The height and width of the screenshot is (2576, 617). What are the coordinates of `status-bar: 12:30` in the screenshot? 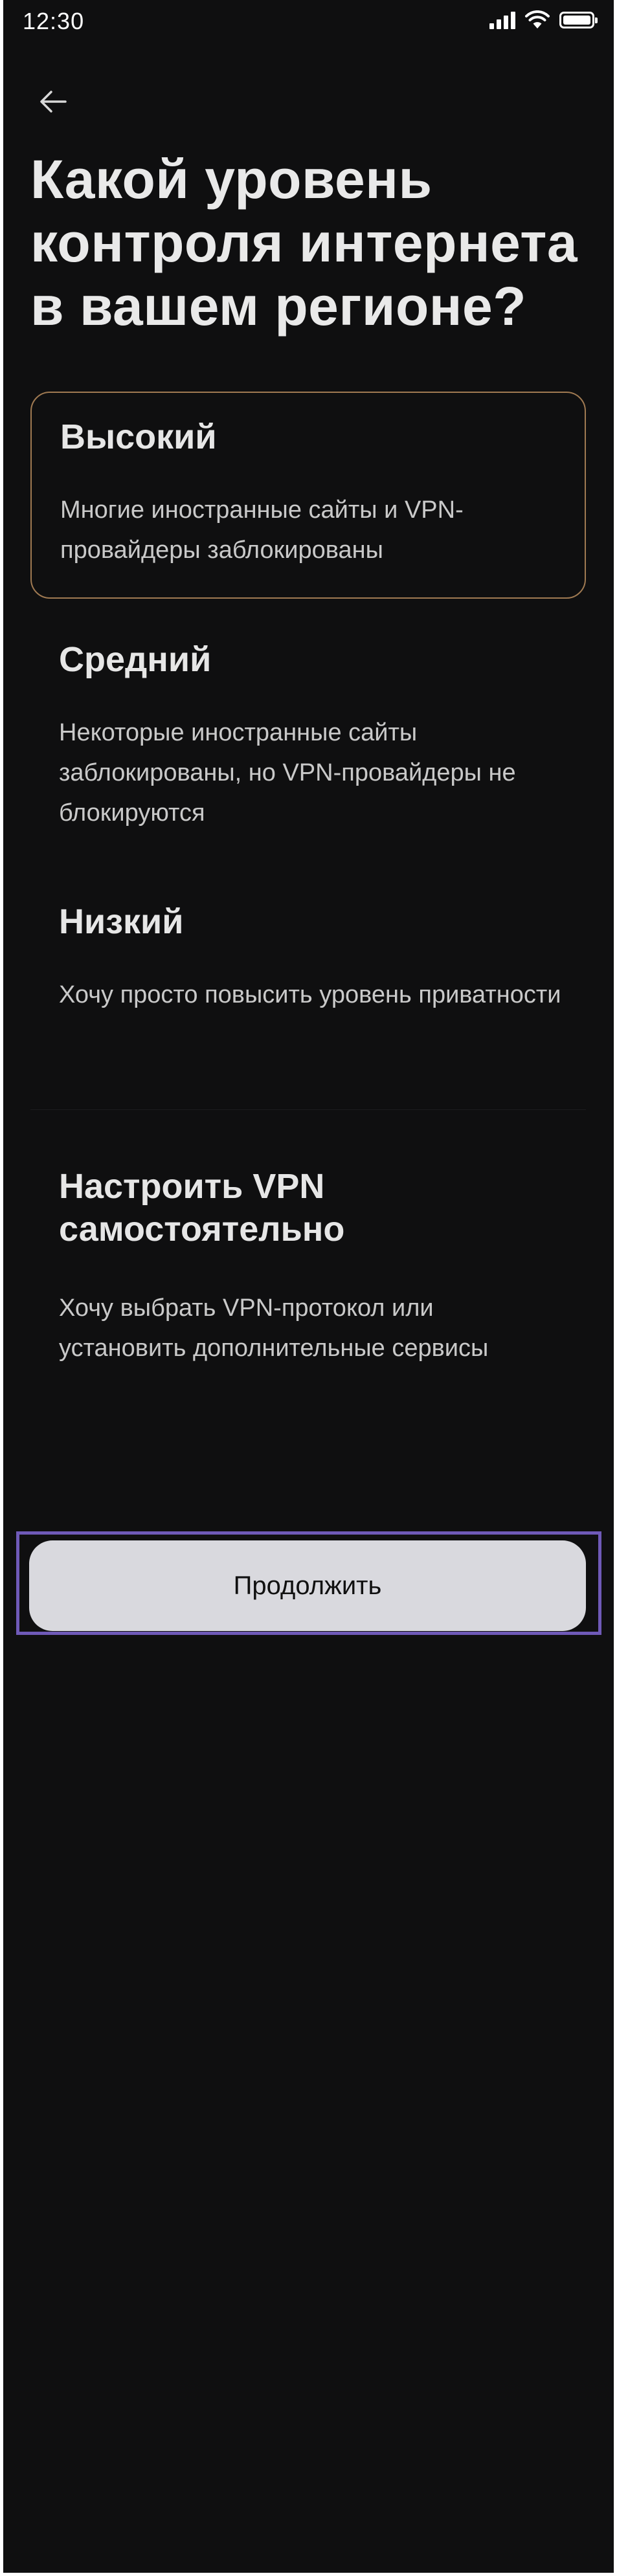 It's located at (308, 22).